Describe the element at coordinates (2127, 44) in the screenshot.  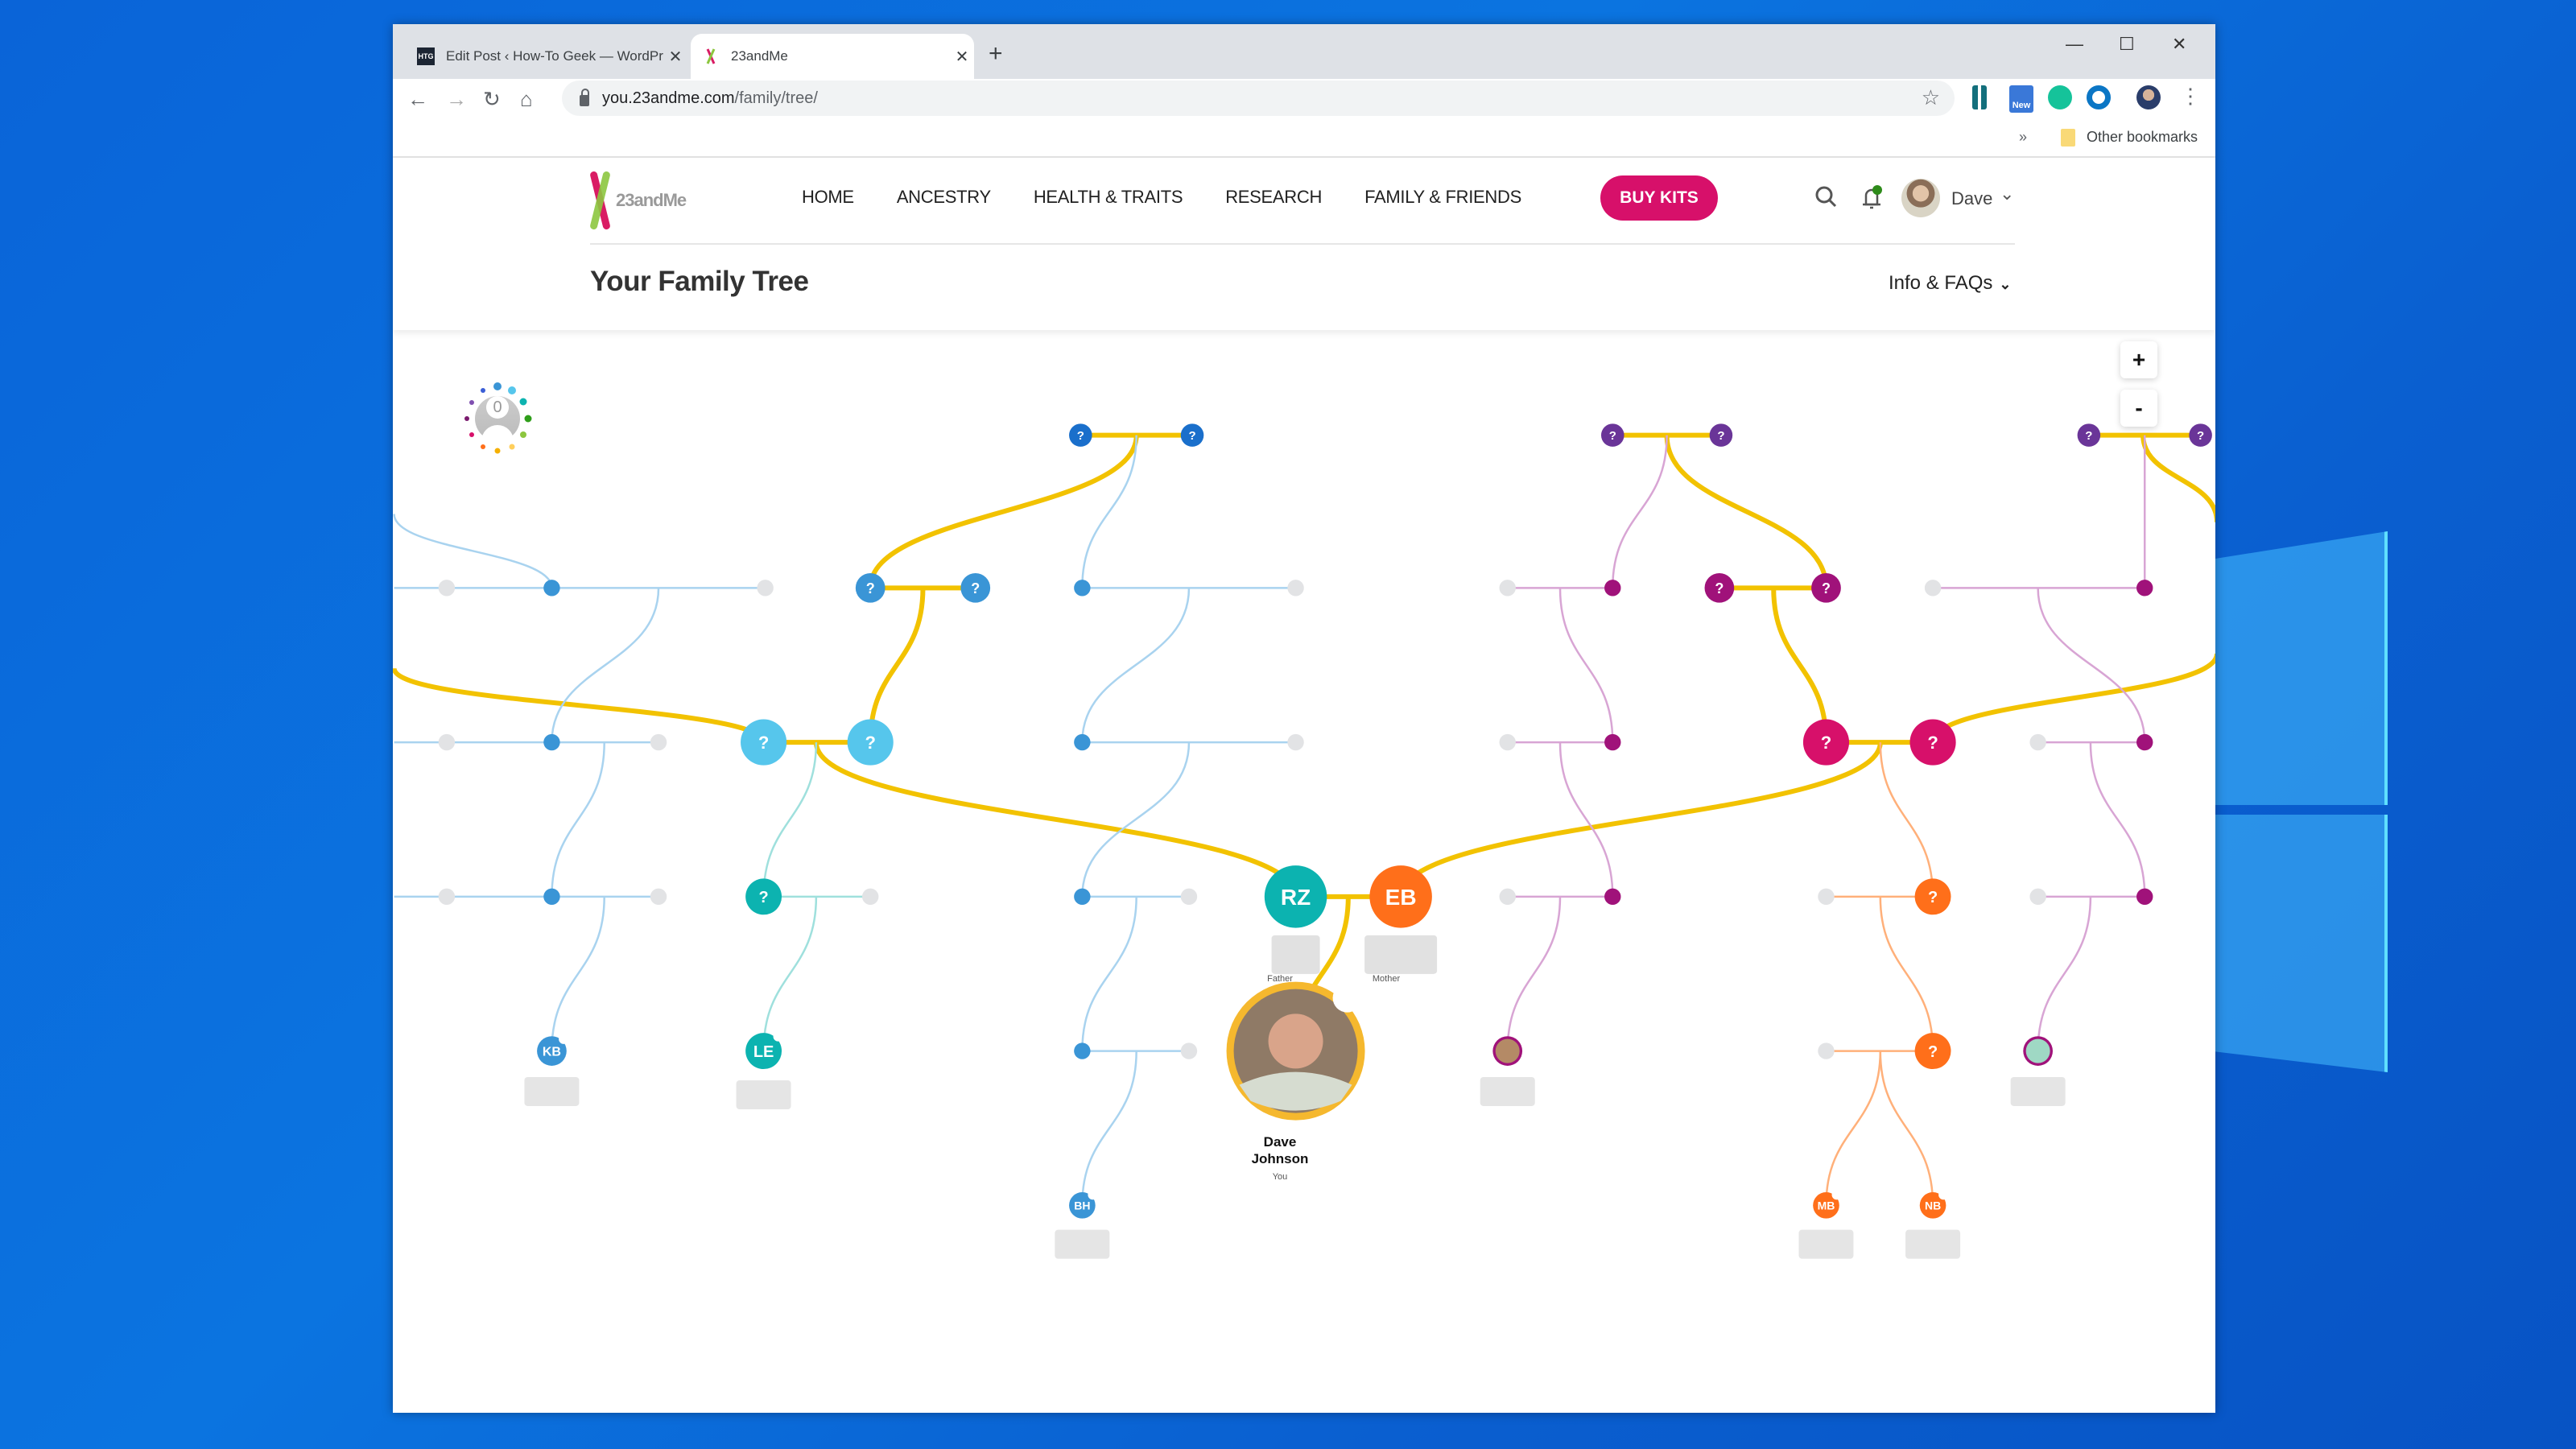
I see `maximize-button: ☐` at that location.